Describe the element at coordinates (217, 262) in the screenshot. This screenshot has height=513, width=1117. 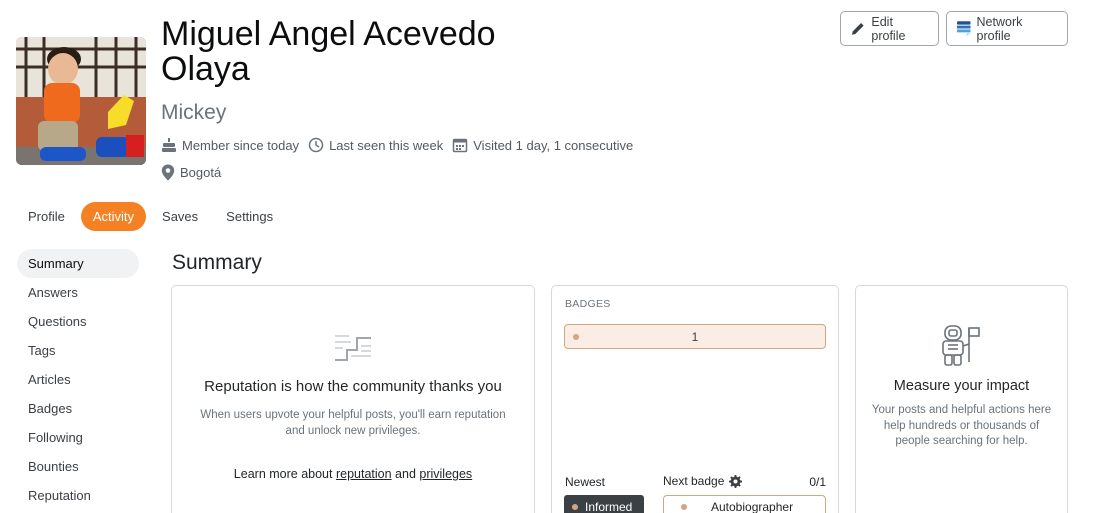
I see `summary-title: Summary` at that location.